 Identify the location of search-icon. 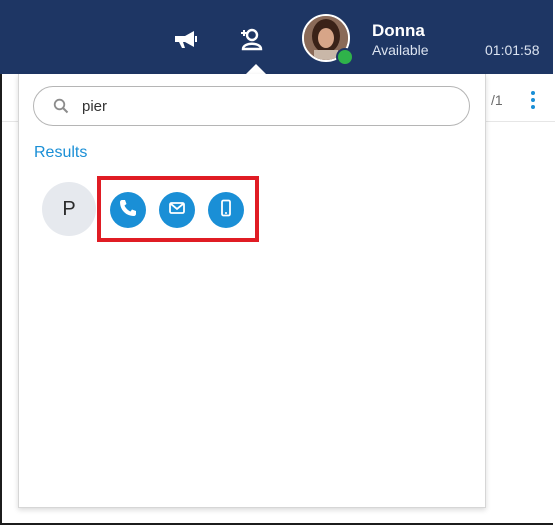
(61, 106).